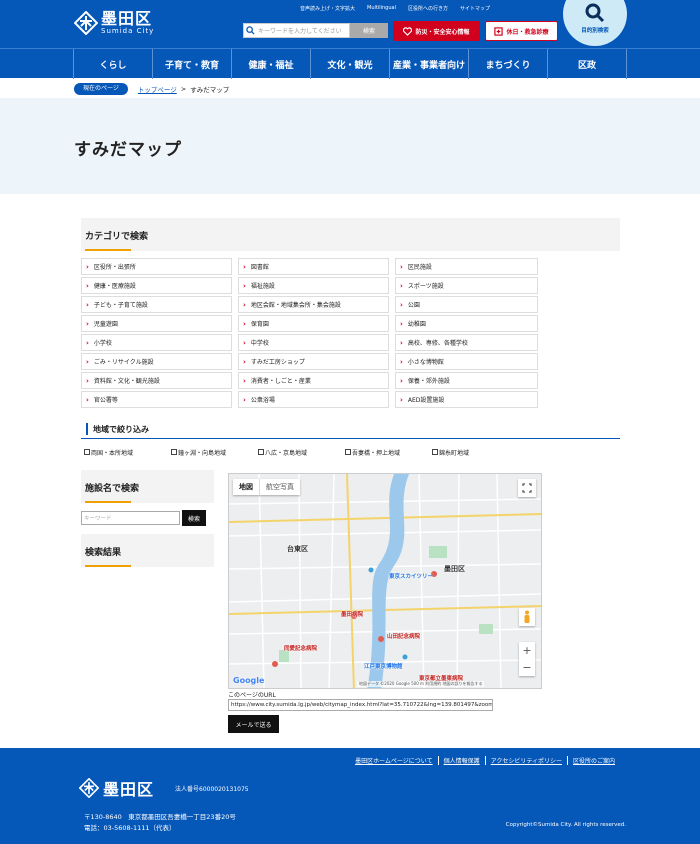  I want to click on area-checkbox-yahiro: 八広・京島地域, so click(301, 452).